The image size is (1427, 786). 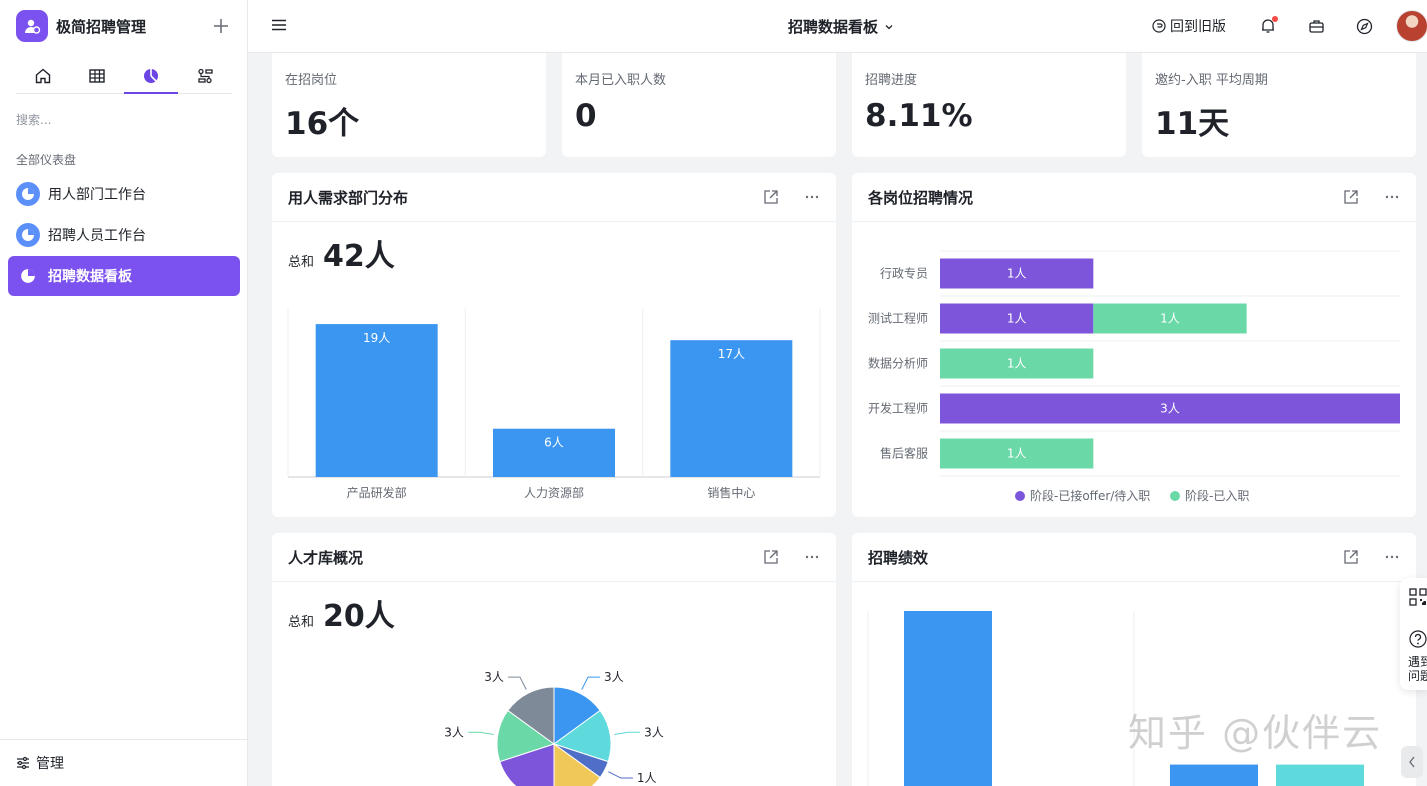 What do you see at coordinates (1279, 105) in the screenshot?
I see `stat-card-avg-cycle: 邀约-入职 平均周期 11天` at bounding box center [1279, 105].